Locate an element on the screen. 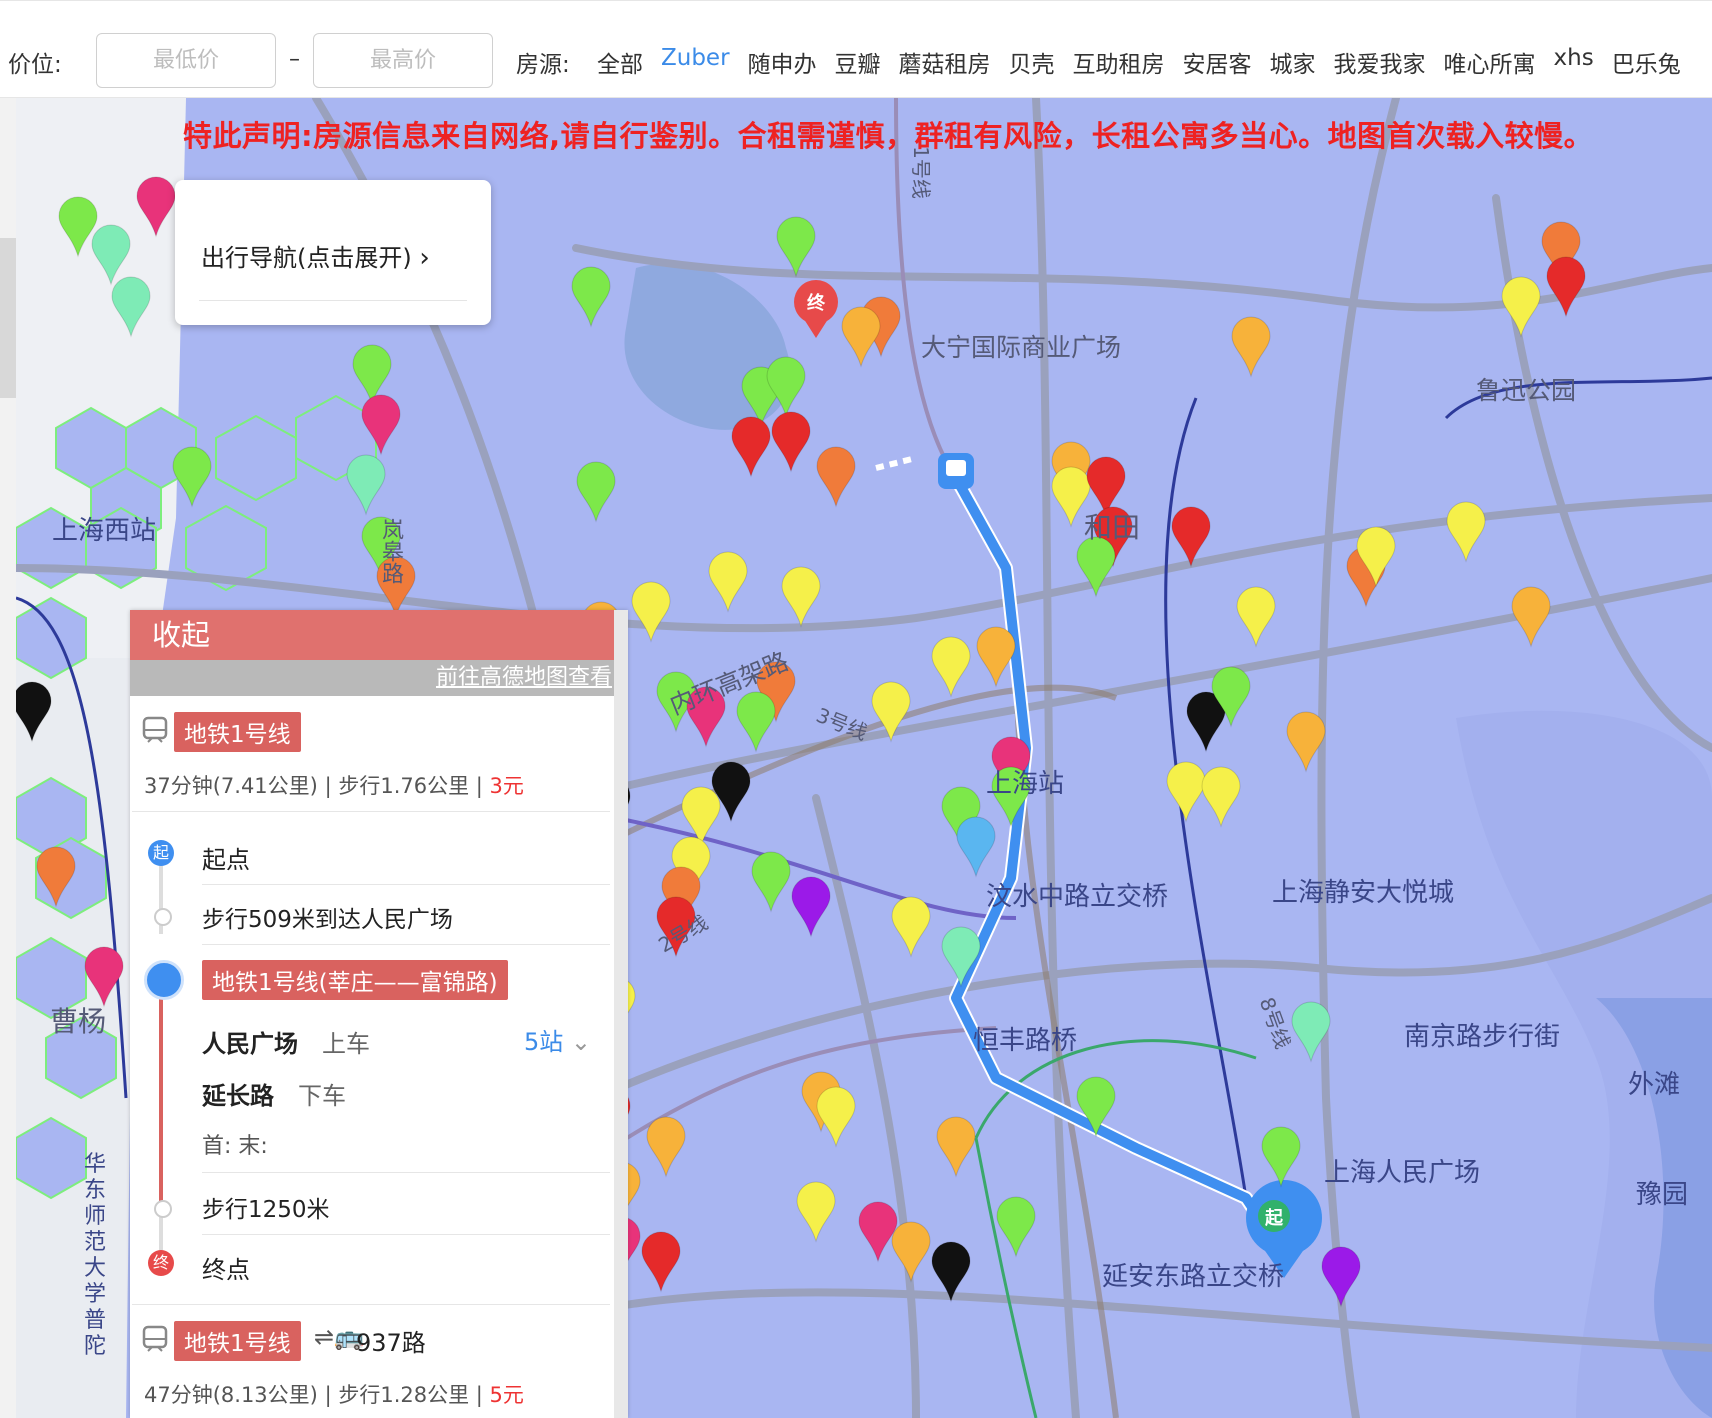 The width and height of the screenshot is (1712, 1418). source-tab-3: 豆瓣 is located at coordinates (858, 62).